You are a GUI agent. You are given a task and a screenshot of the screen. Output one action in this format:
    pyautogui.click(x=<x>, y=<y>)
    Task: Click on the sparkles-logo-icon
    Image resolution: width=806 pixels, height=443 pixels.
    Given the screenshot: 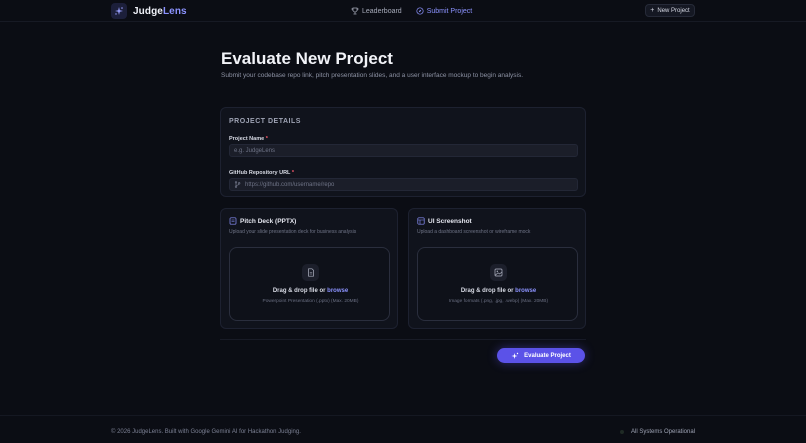 What is the action you would take?
    pyautogui.click(x=119, y=11)
    